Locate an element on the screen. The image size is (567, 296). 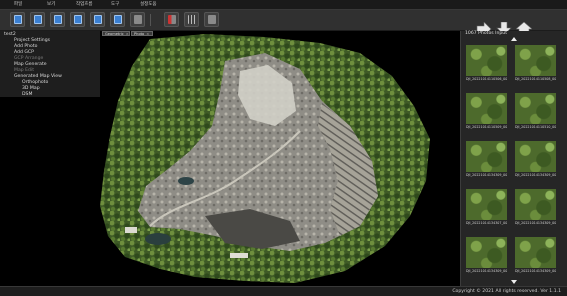
add-gcp-button is located at coordinates (97, 19).